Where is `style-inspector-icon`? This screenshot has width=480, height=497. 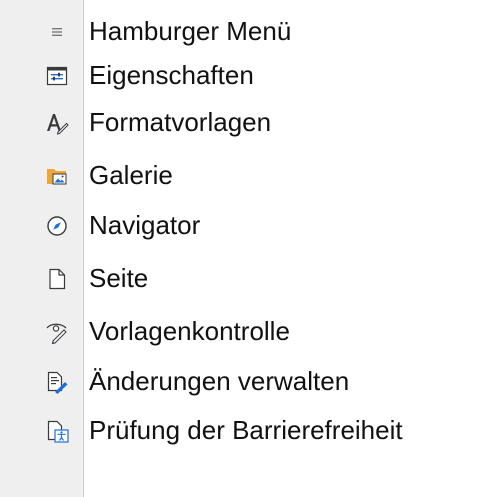 style-inspector-icon is located at coordinates (57, 332).